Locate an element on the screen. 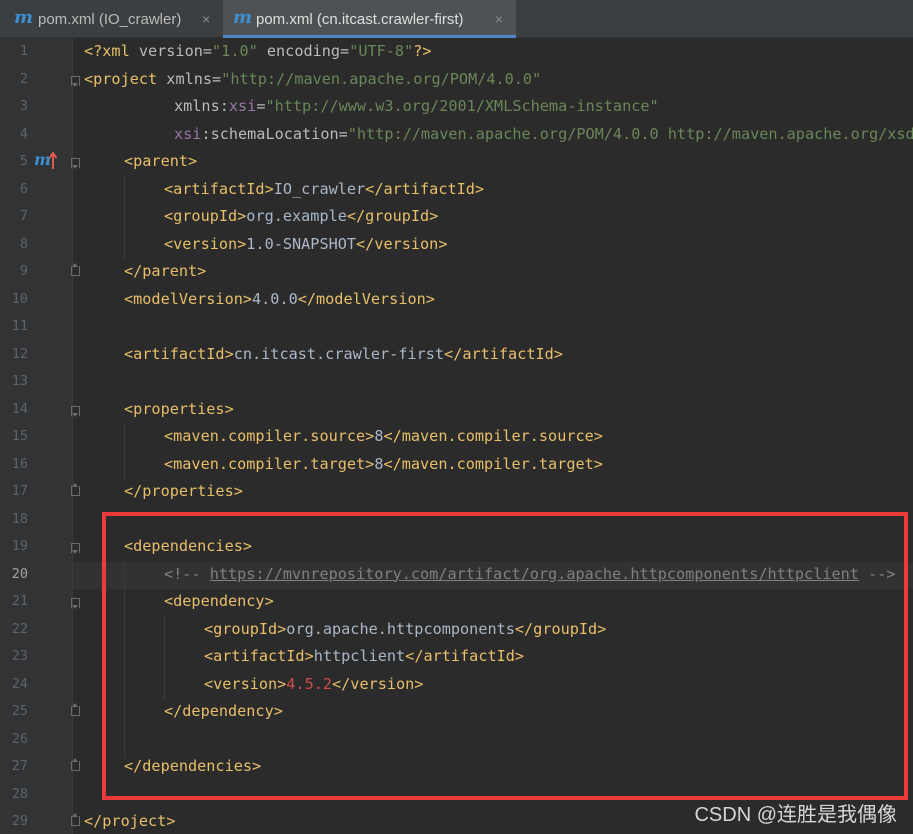 The width and height of the screenshot is (913, 834). line-number: 28 is located at coordinates (19, 793).